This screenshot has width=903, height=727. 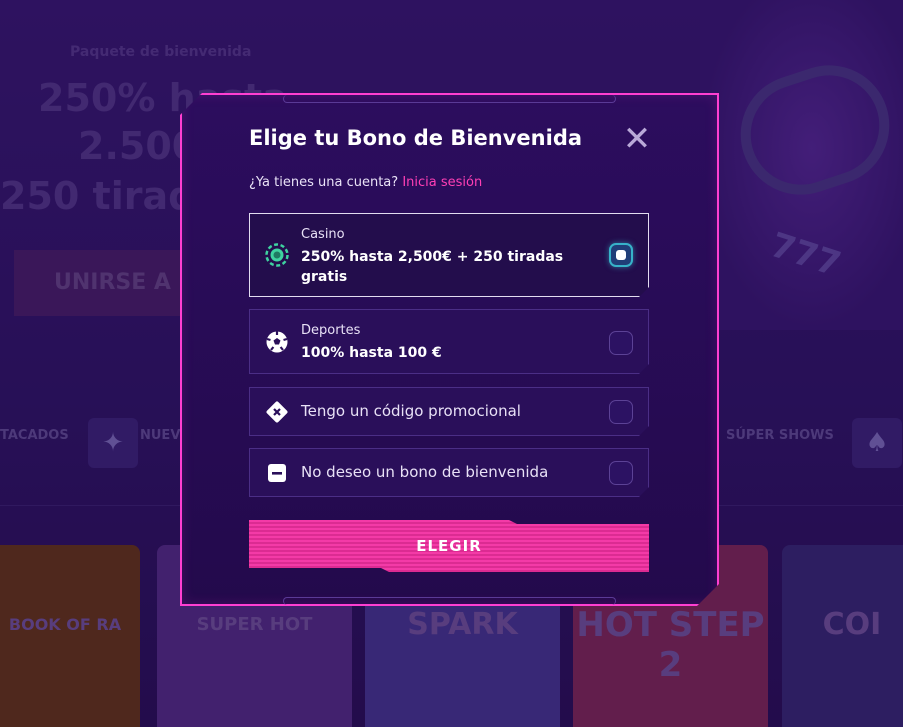 I want to click on bonus-option-no-bonus: No deseo un bono de bienvenida, so click(x=449, y=472).